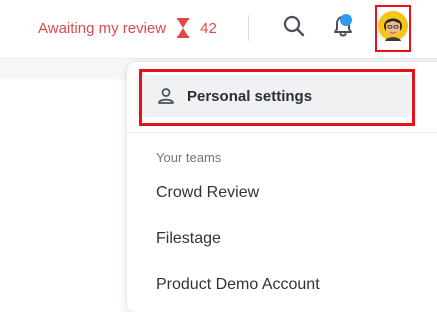  What do you see at coordinates (208, 28) in the screenshot?
I see `awaiting-review-count: 42` at bounding box center [208, 28].